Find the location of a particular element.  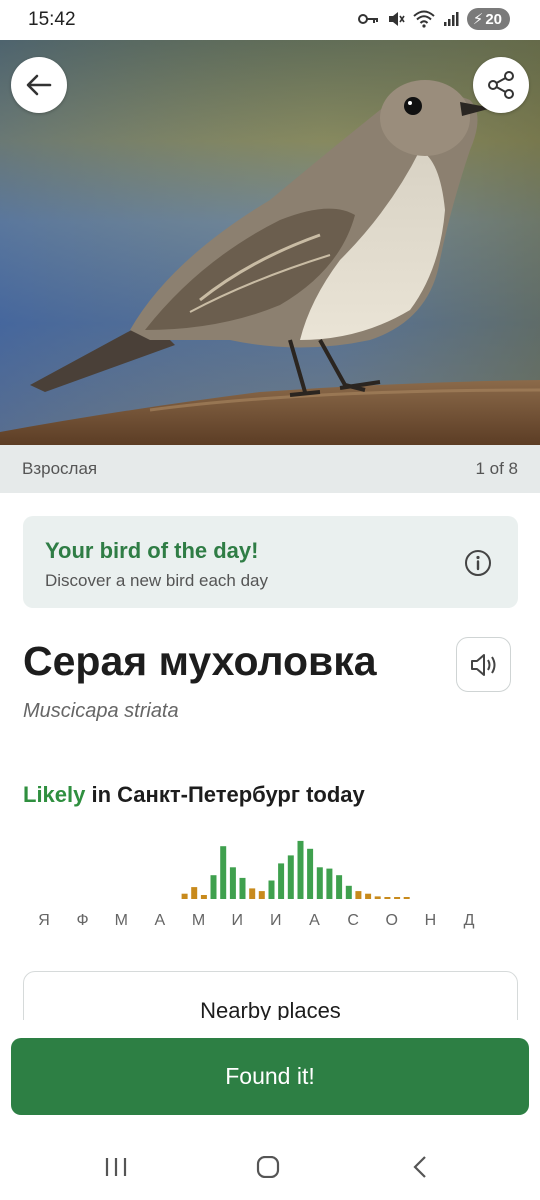

seasonal-frequency-chart is located at coordinates (295, 869).